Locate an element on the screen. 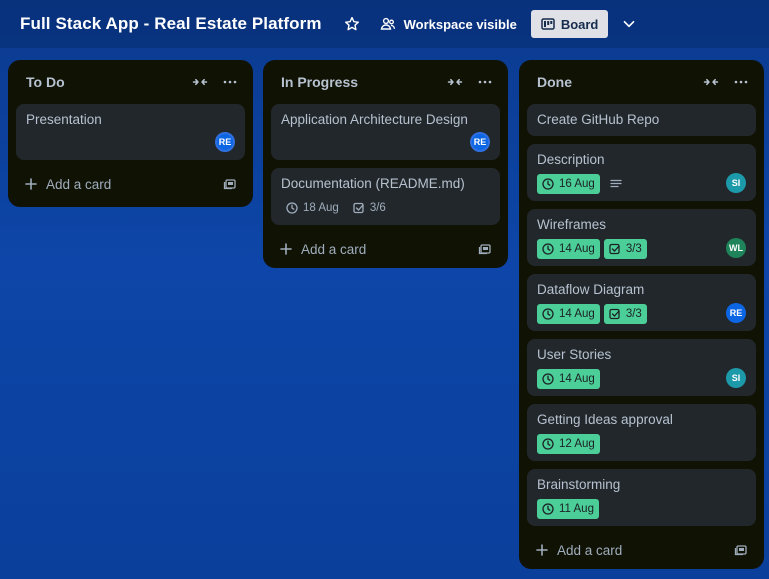 The image size is (769, 579). card-title: Presentation is located at coordinates (64, 119).